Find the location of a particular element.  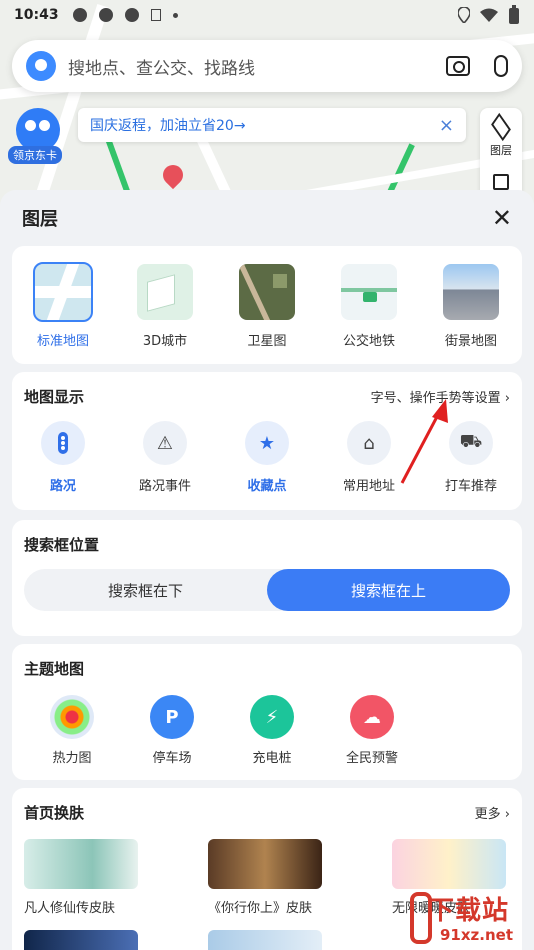

status-bar: 10:43 is located at coordinates (267, 15).